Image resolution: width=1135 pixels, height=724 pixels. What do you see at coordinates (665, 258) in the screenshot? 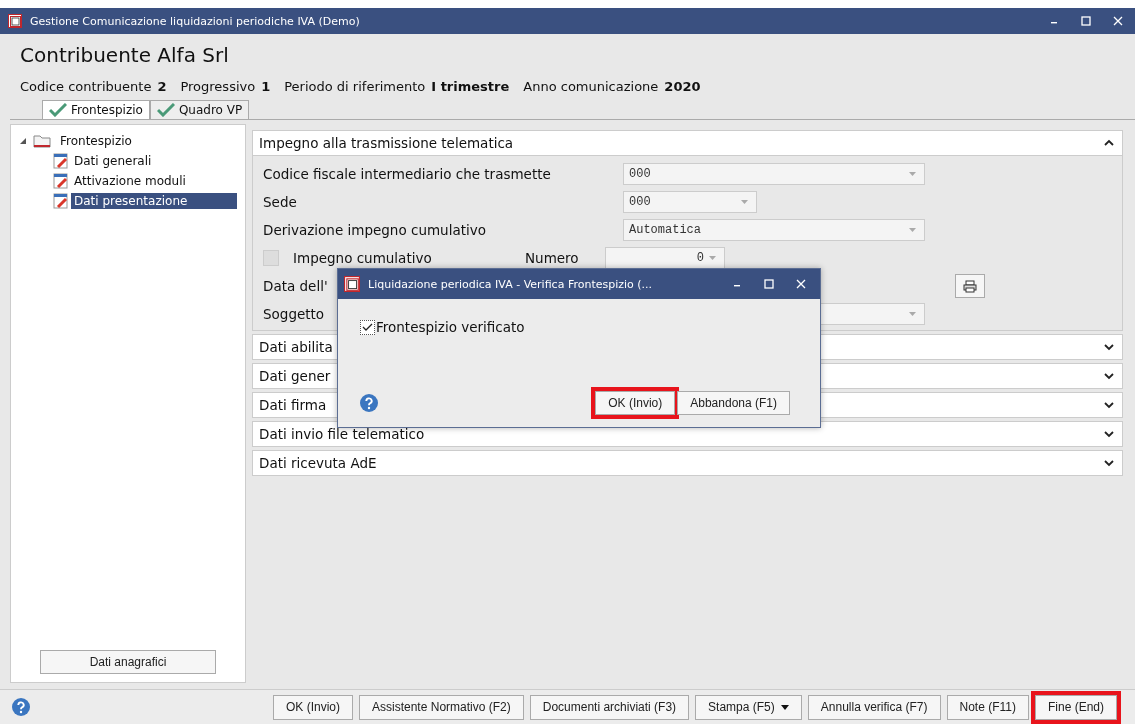
I see `number-field: 0` at bounding box center [665, 258].